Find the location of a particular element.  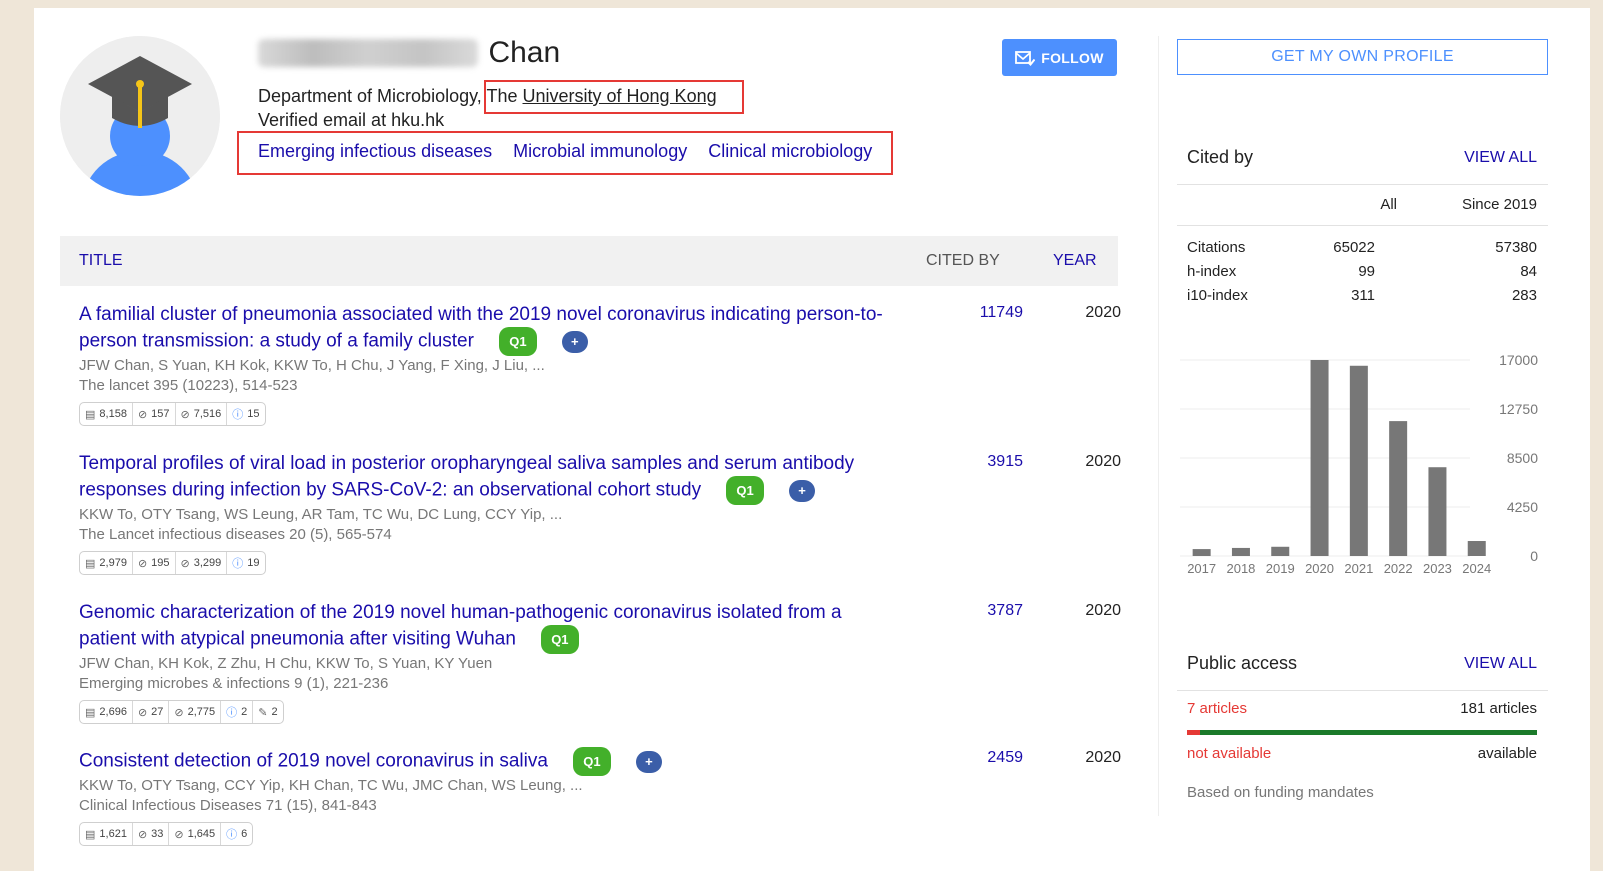

x-tick-label: 2024 is located at coordinates (1476, 568).